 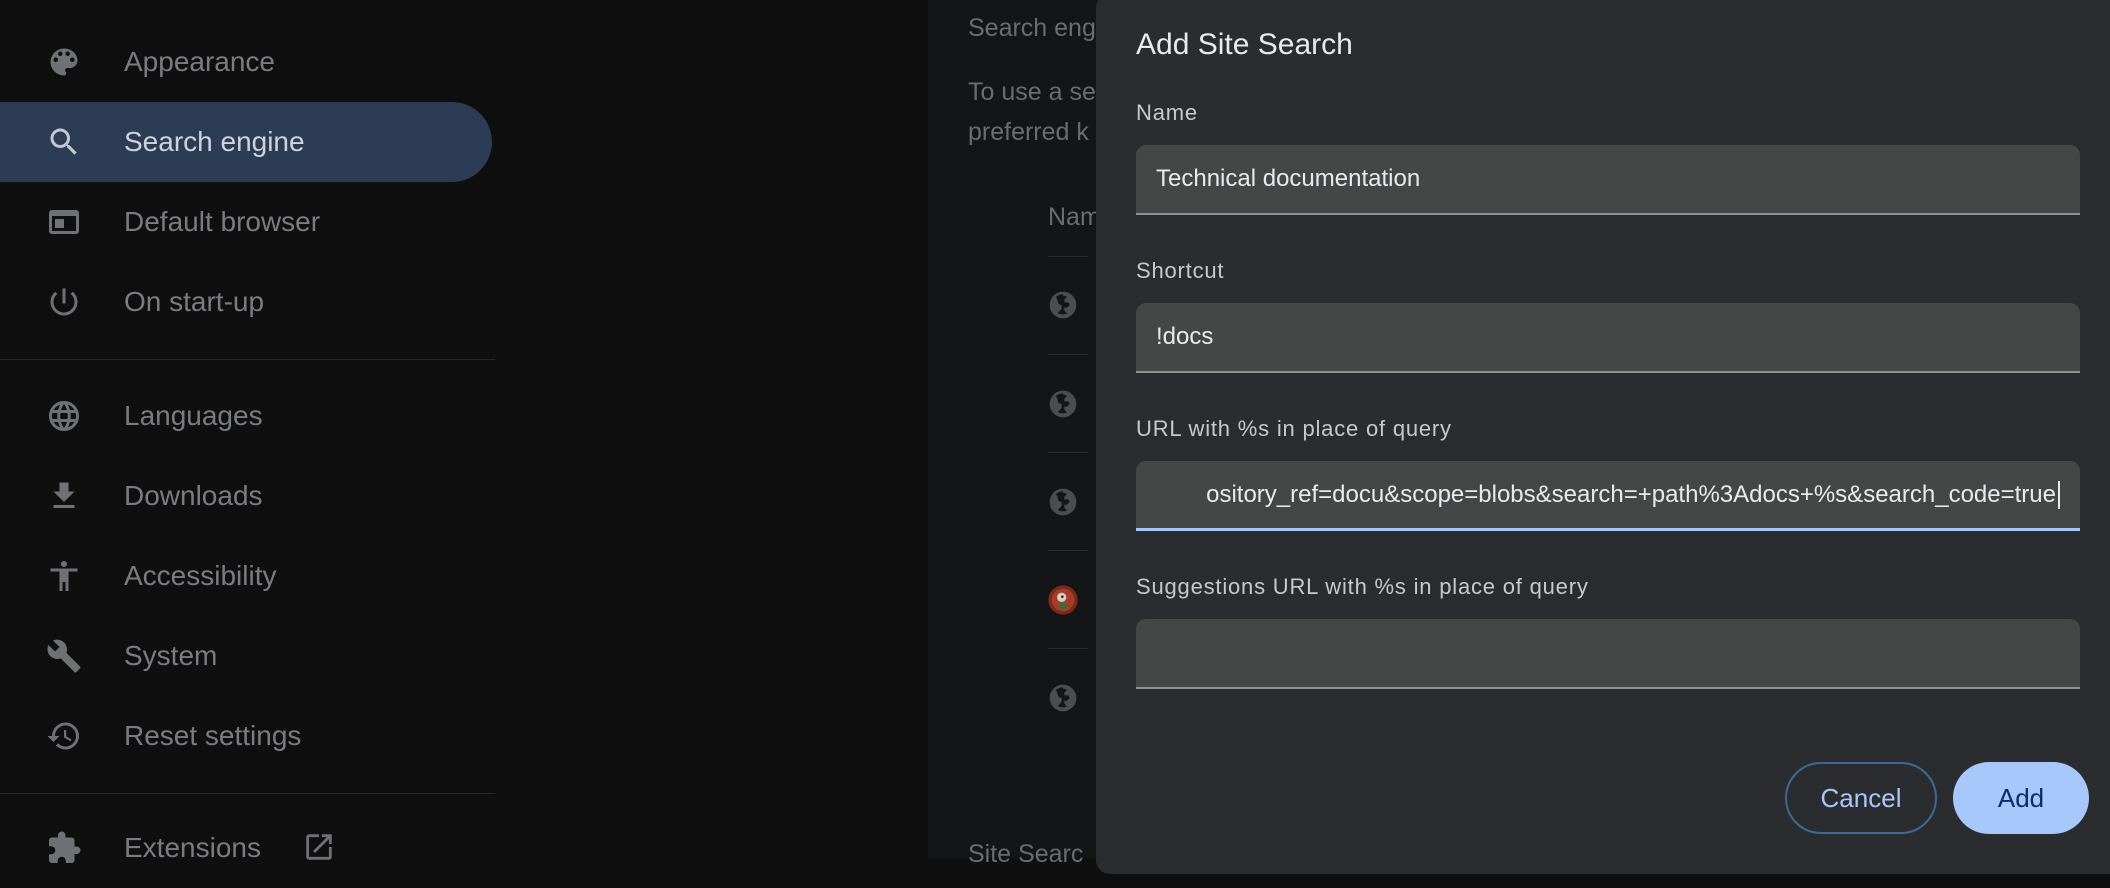 What do you see at coordinates (64, 302) in the screenshot?
I see `power-icon` at bounding box center [64, 302].